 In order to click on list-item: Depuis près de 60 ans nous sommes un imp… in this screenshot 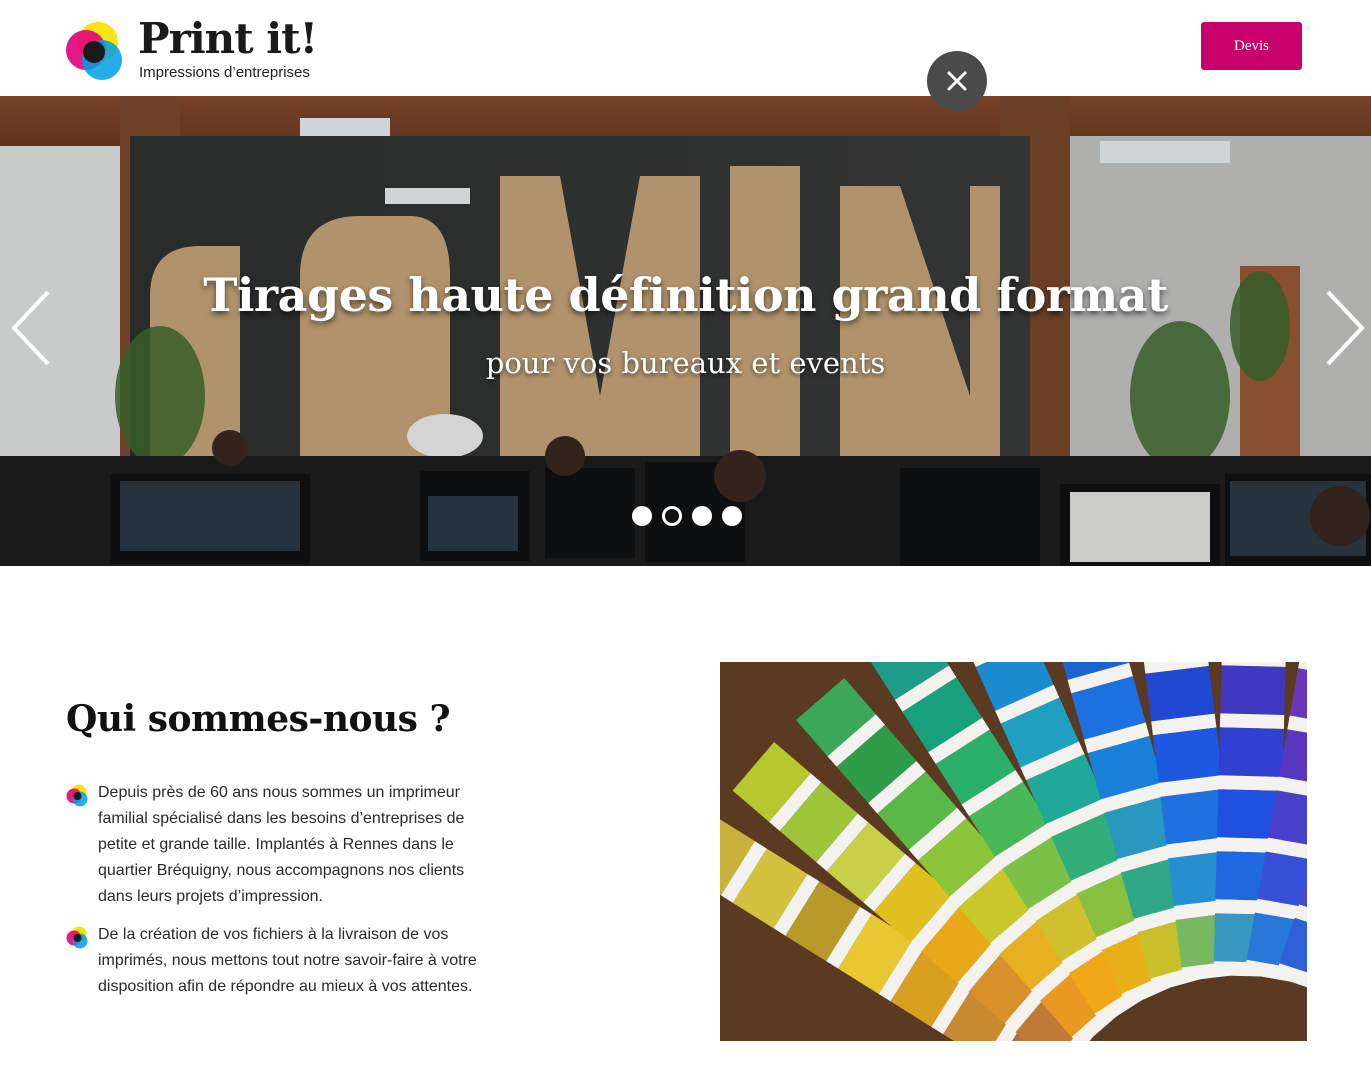, I will do `click(276, 845)`.